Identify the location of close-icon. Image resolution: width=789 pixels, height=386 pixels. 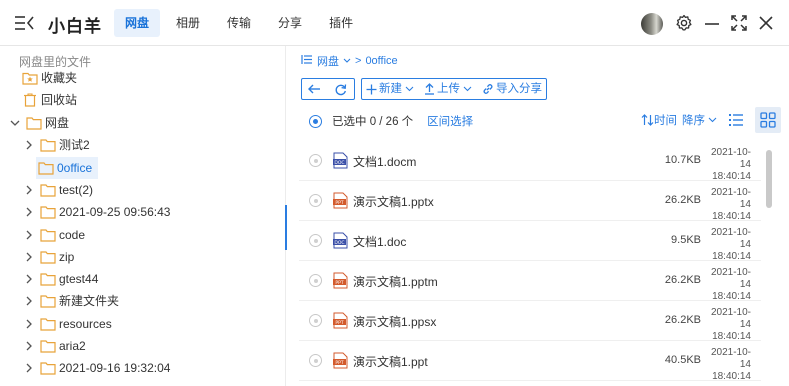
(766, 23).